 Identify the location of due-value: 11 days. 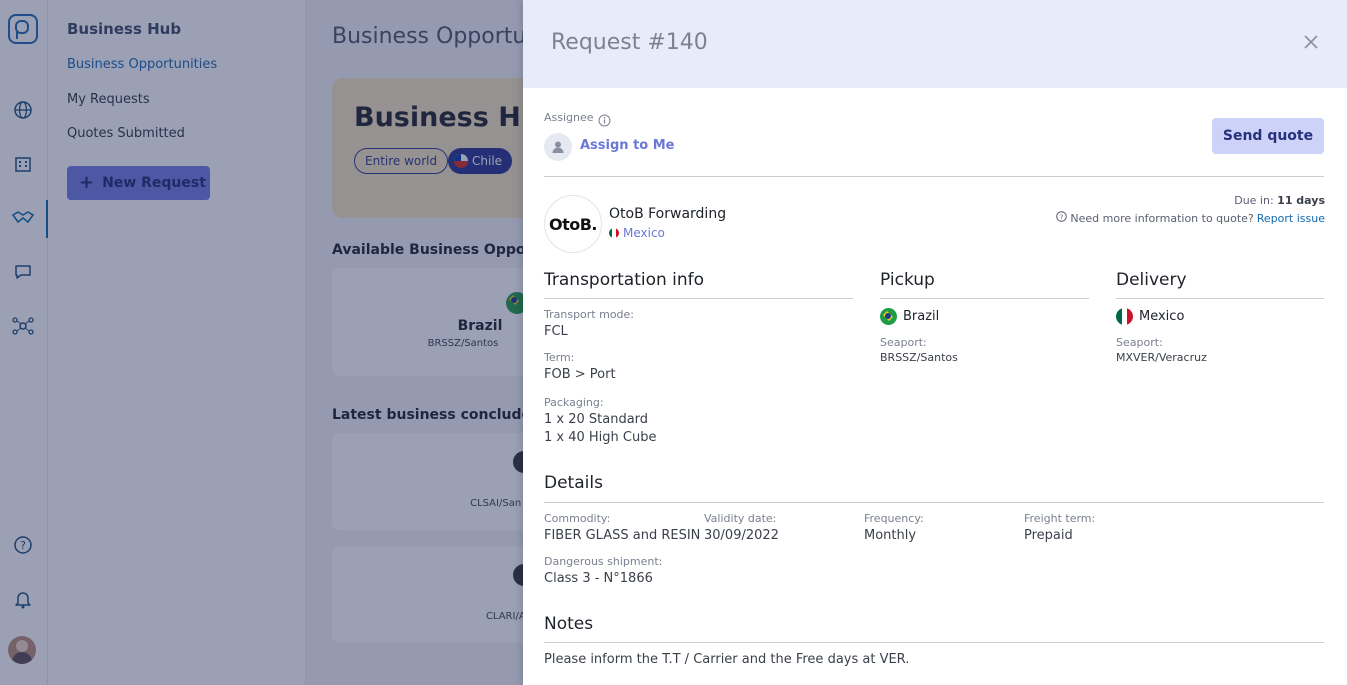
(1301, 200).